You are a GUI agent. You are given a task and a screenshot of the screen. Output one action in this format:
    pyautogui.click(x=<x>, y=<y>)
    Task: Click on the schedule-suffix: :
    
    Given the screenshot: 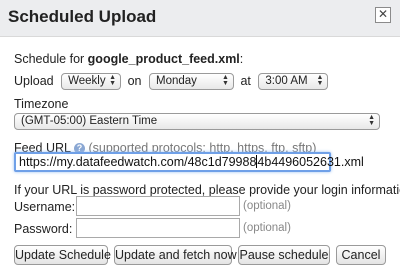 What is the action you would take?
    pyautogui.click(x=241, y=59)
    